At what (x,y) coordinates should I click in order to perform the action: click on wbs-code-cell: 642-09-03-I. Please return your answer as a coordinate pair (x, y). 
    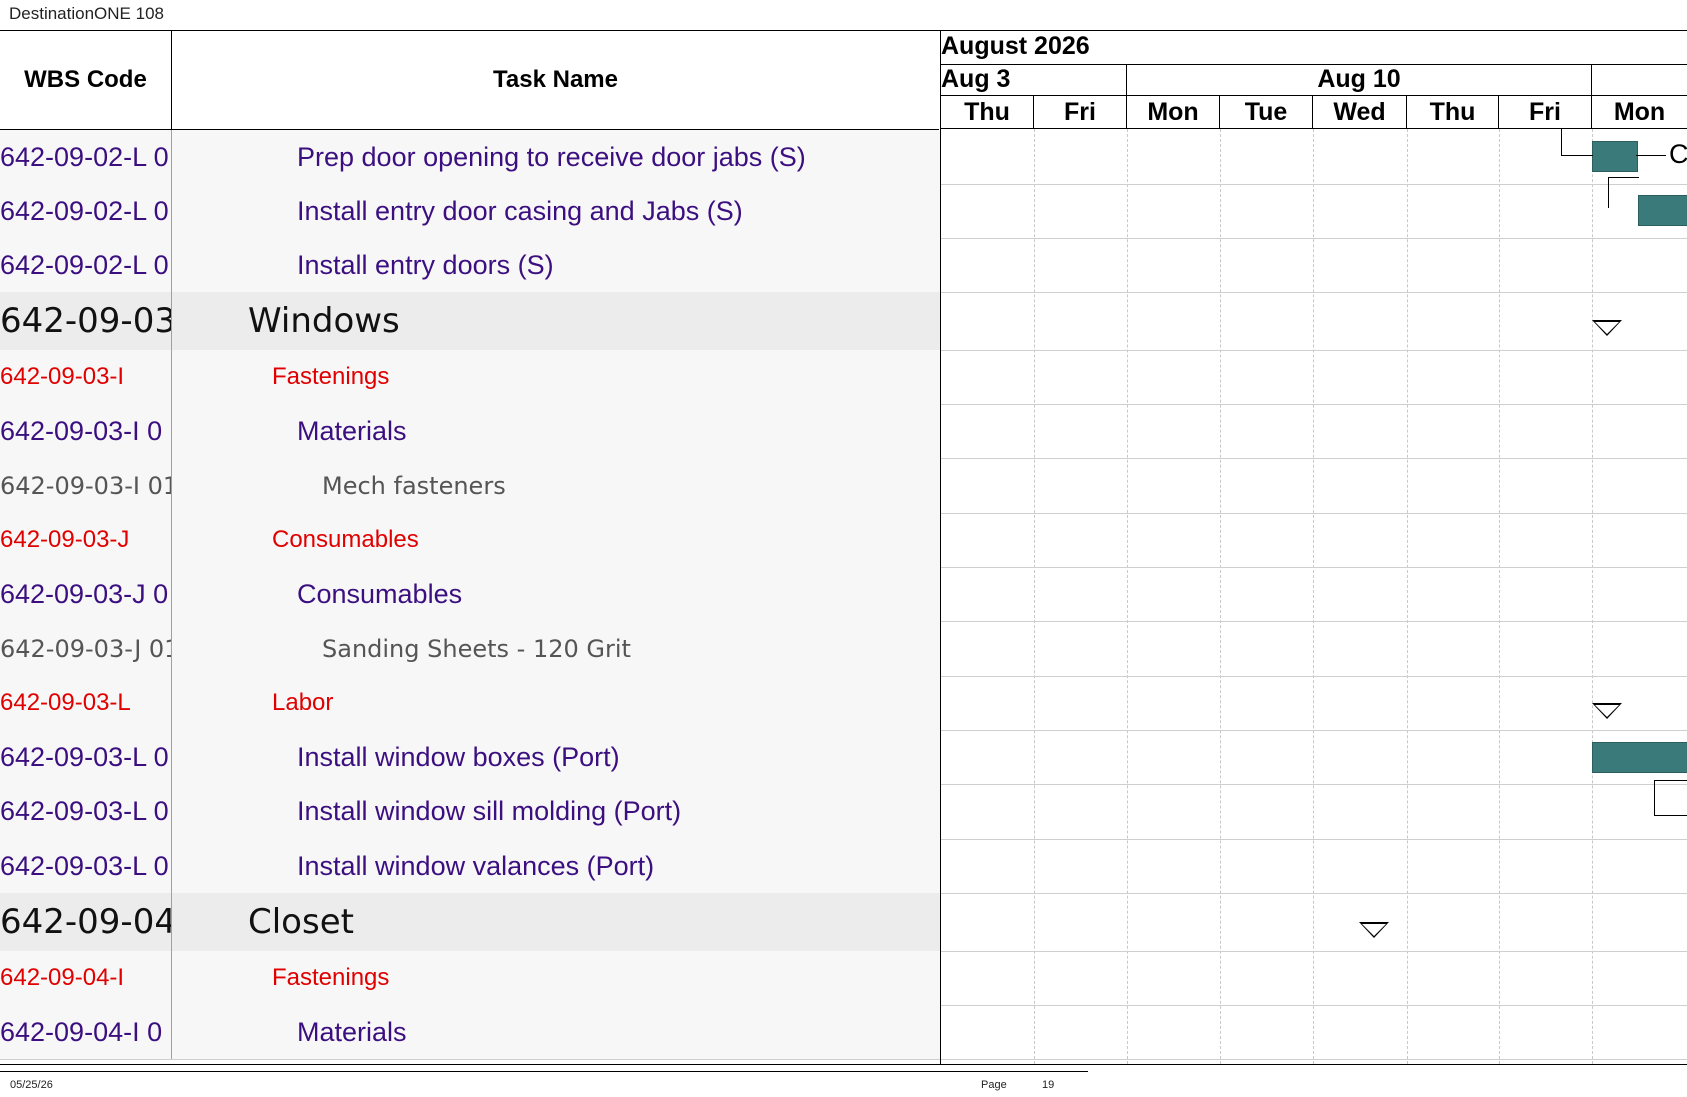
    Looking at the image, I should click on (86, 377).